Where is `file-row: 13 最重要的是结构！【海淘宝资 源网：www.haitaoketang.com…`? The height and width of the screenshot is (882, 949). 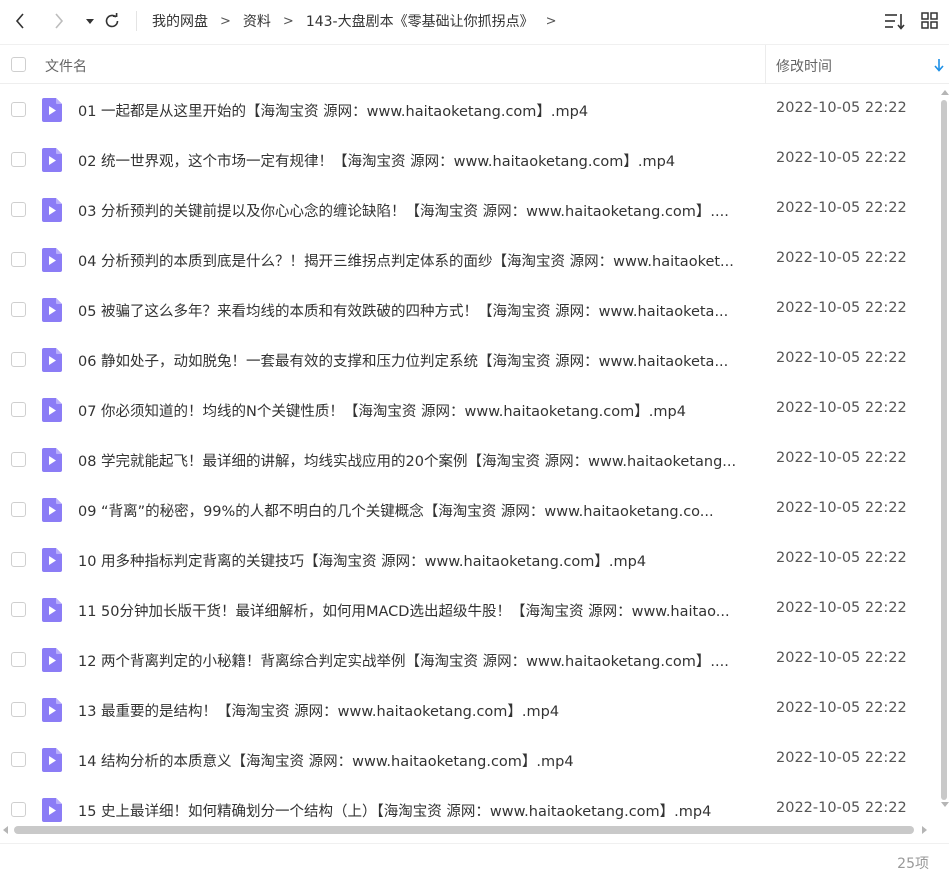
file-row: 13 最重要的是结构！【海淘宝资 源网：www.haitaoketang.com… is located at coordinates (470, 710).